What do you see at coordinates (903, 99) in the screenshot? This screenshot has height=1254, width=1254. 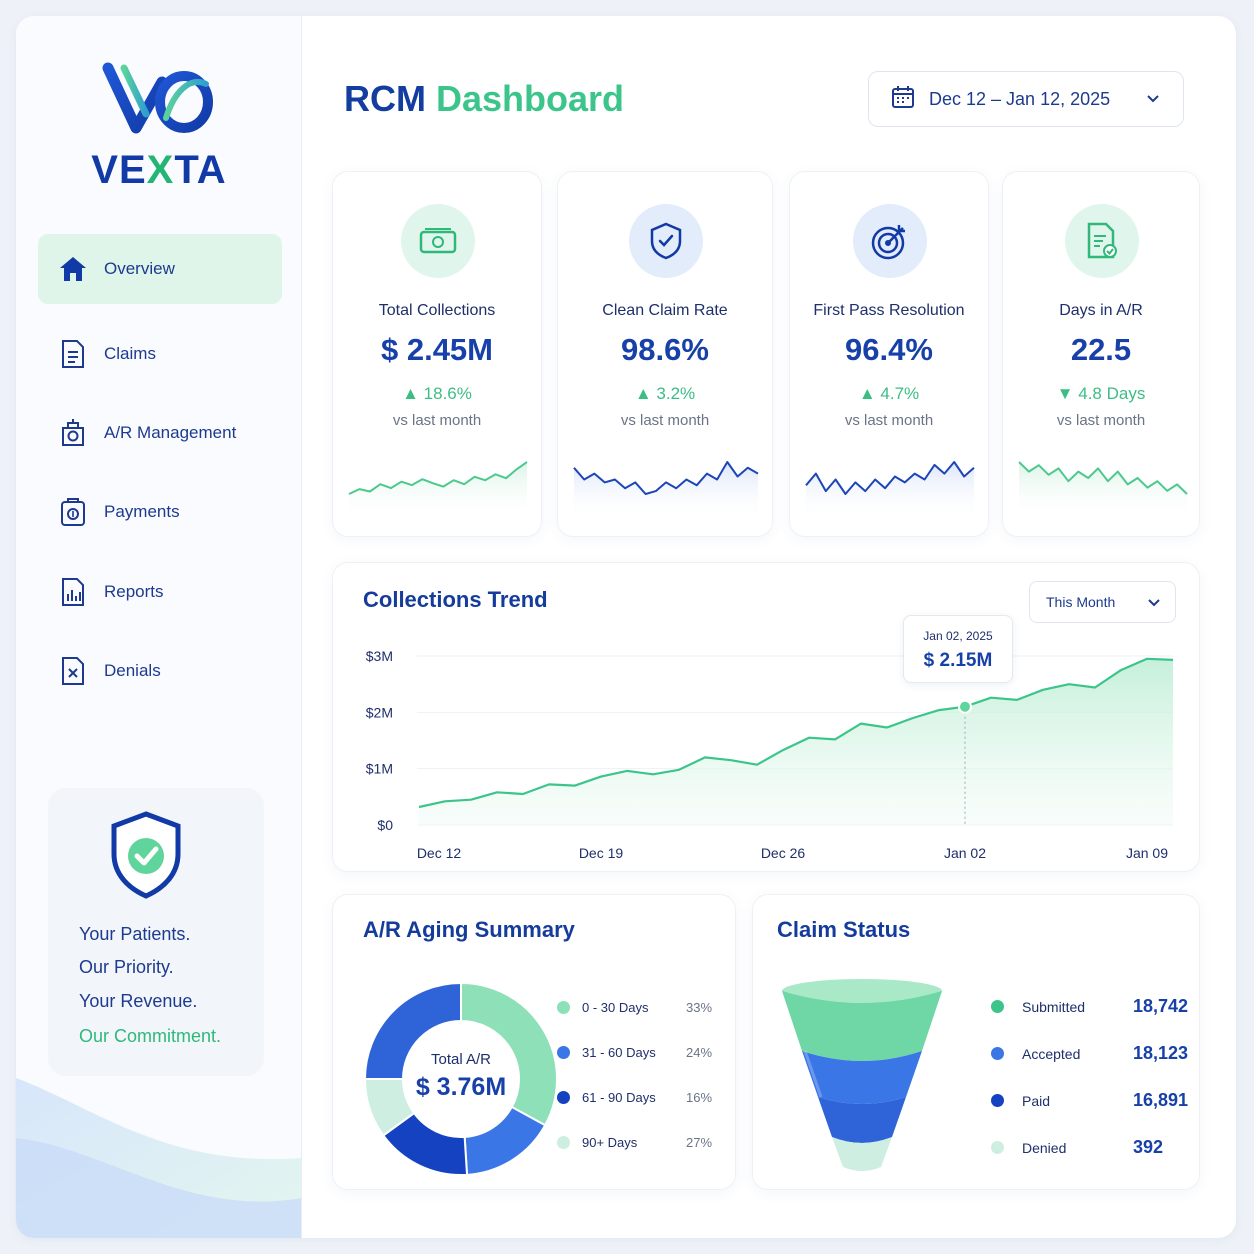 I see `calendar-icon` at bounding box center [903, 99].